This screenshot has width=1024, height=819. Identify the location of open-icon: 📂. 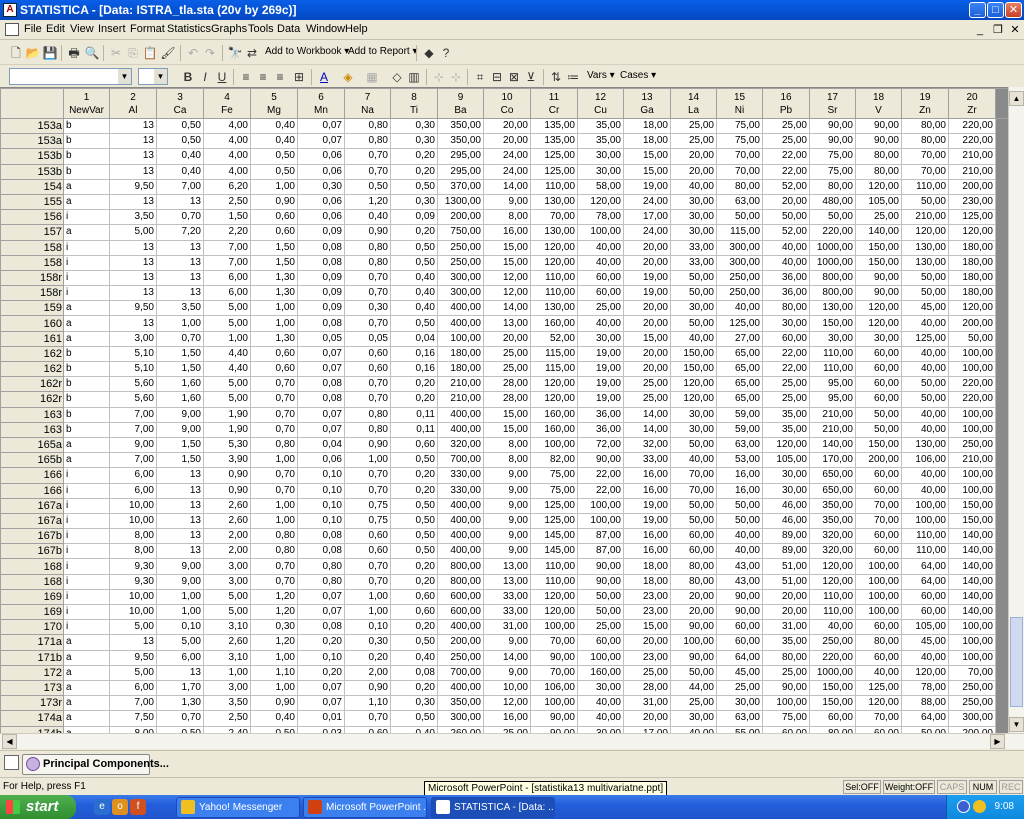
(33, 53).